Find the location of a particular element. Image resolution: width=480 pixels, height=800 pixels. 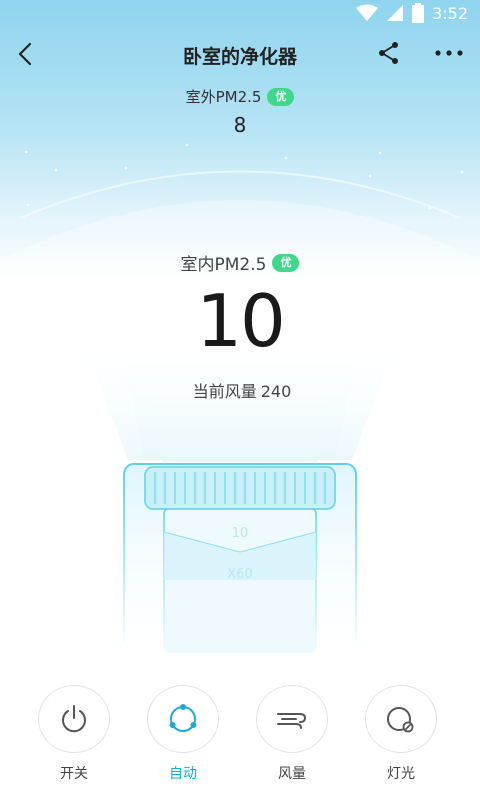

indoor-pm25-value: 10 is located at coordinates (241, 321).